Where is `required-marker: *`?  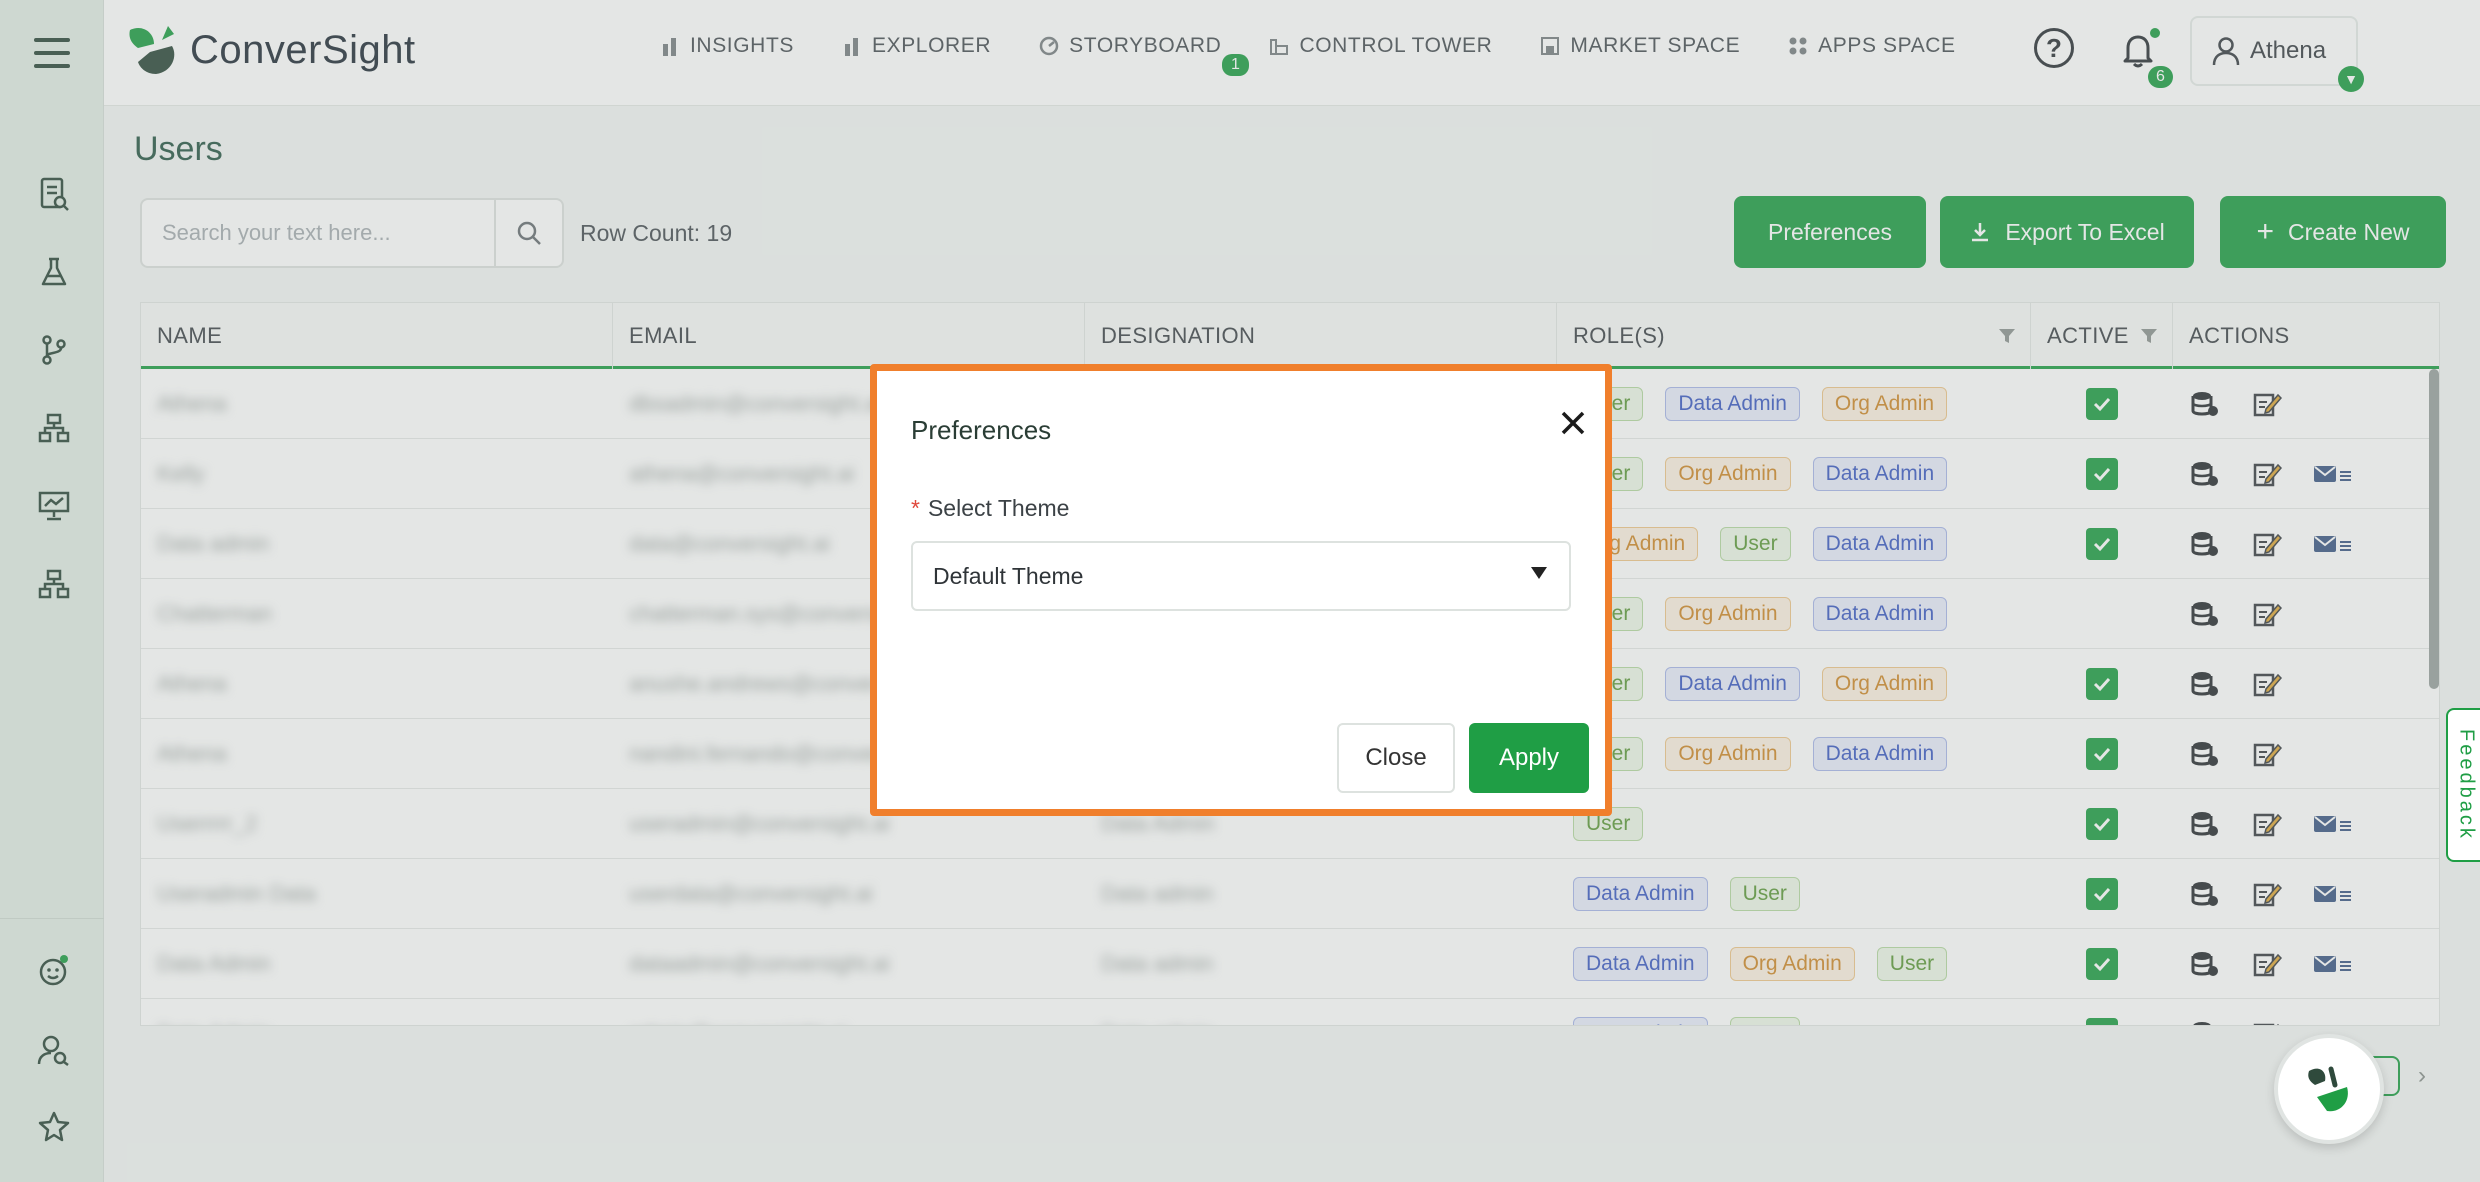 required-marker: * is located at coordinates (915, 508).